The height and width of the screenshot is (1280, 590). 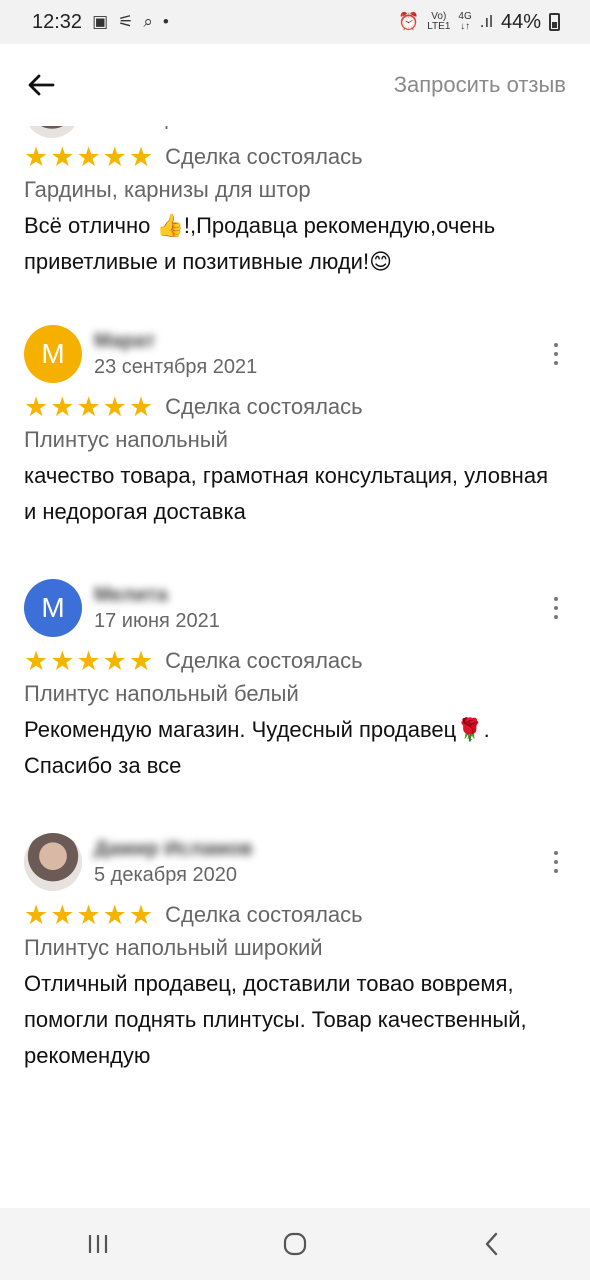 What do you see at coordinates (295, 85) in the screenshot?
I see `app-bar: Запросить отзыв` at bounding box center [295, 85].